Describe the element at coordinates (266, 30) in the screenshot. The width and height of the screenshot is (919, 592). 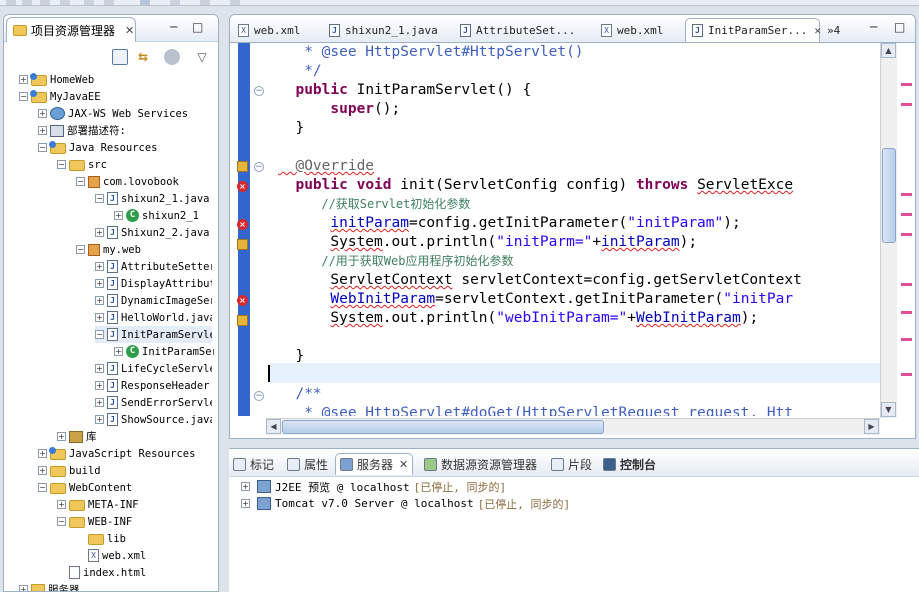
I see `tab-web-xml-1: Xweb.xml` at that location.